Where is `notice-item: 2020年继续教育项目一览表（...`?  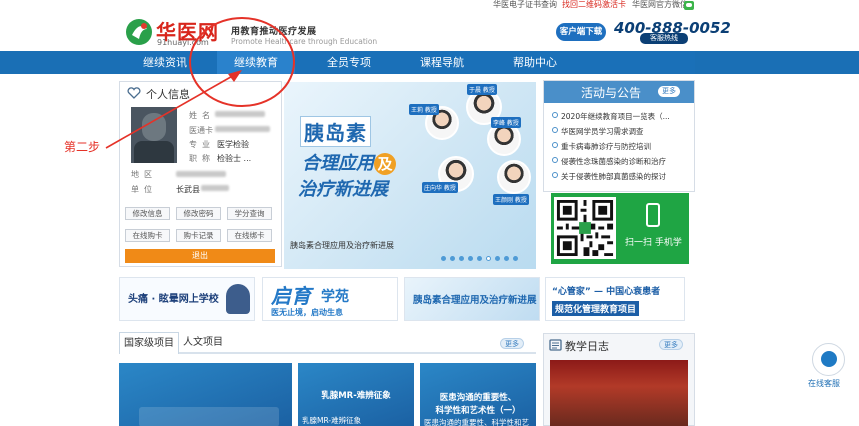 notice-item: 2020年继续教育项目一览表（... is located at coordinates (611, 116).